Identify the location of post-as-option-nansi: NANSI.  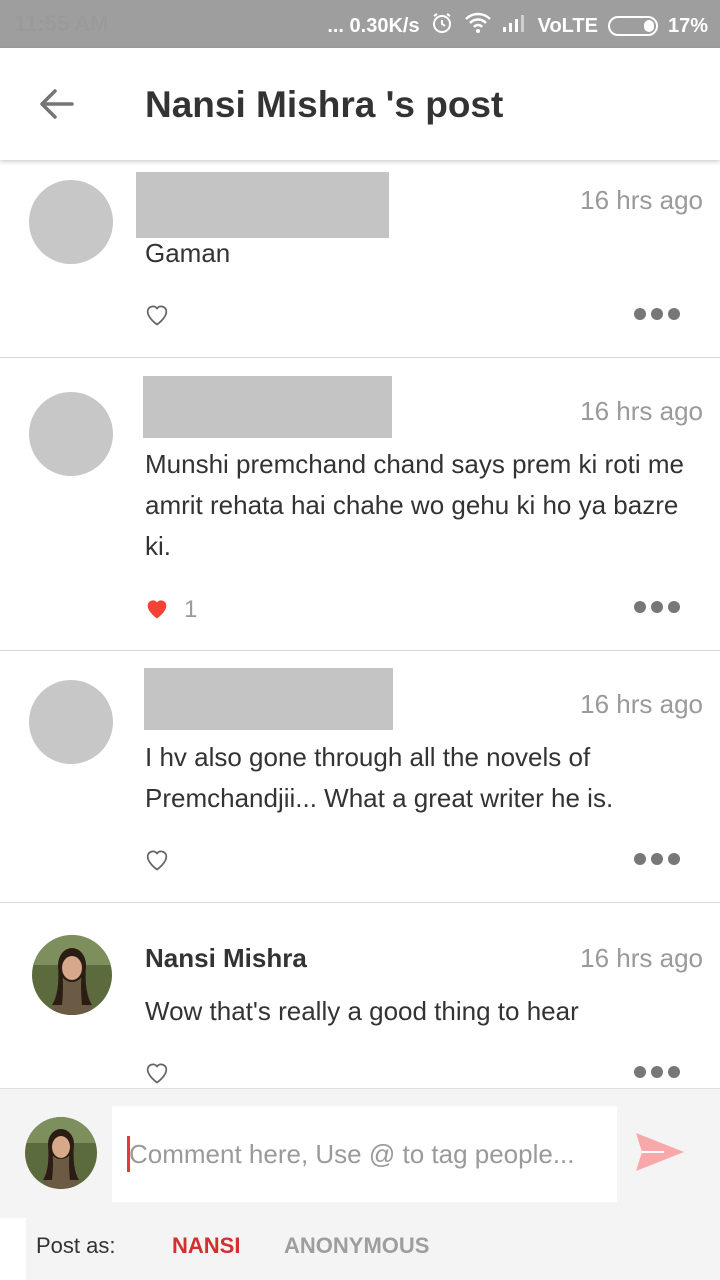
(206, 1246).